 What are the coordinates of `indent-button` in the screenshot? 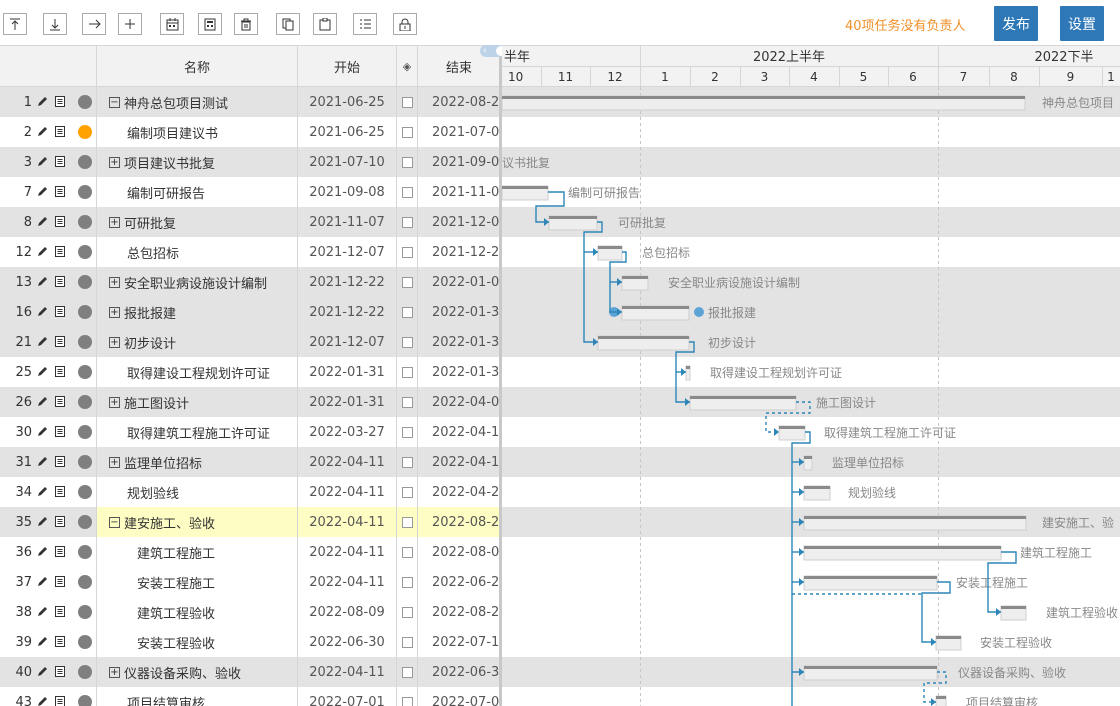 It's located at (94, 24).